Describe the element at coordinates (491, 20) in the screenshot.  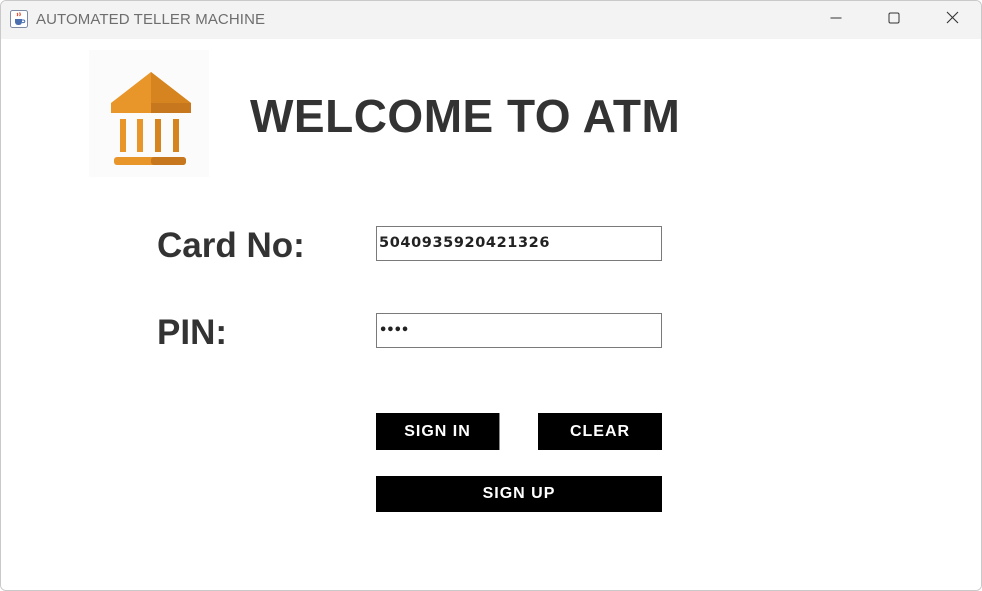
I see `title-bar: AUTOMATED TELLER MACHINE` at that location.